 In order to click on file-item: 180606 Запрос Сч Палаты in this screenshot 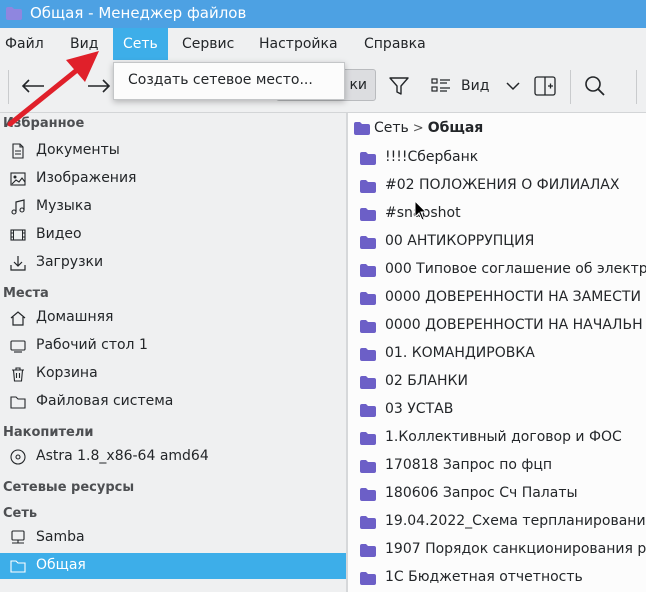, I will do `click(497, 495)`.